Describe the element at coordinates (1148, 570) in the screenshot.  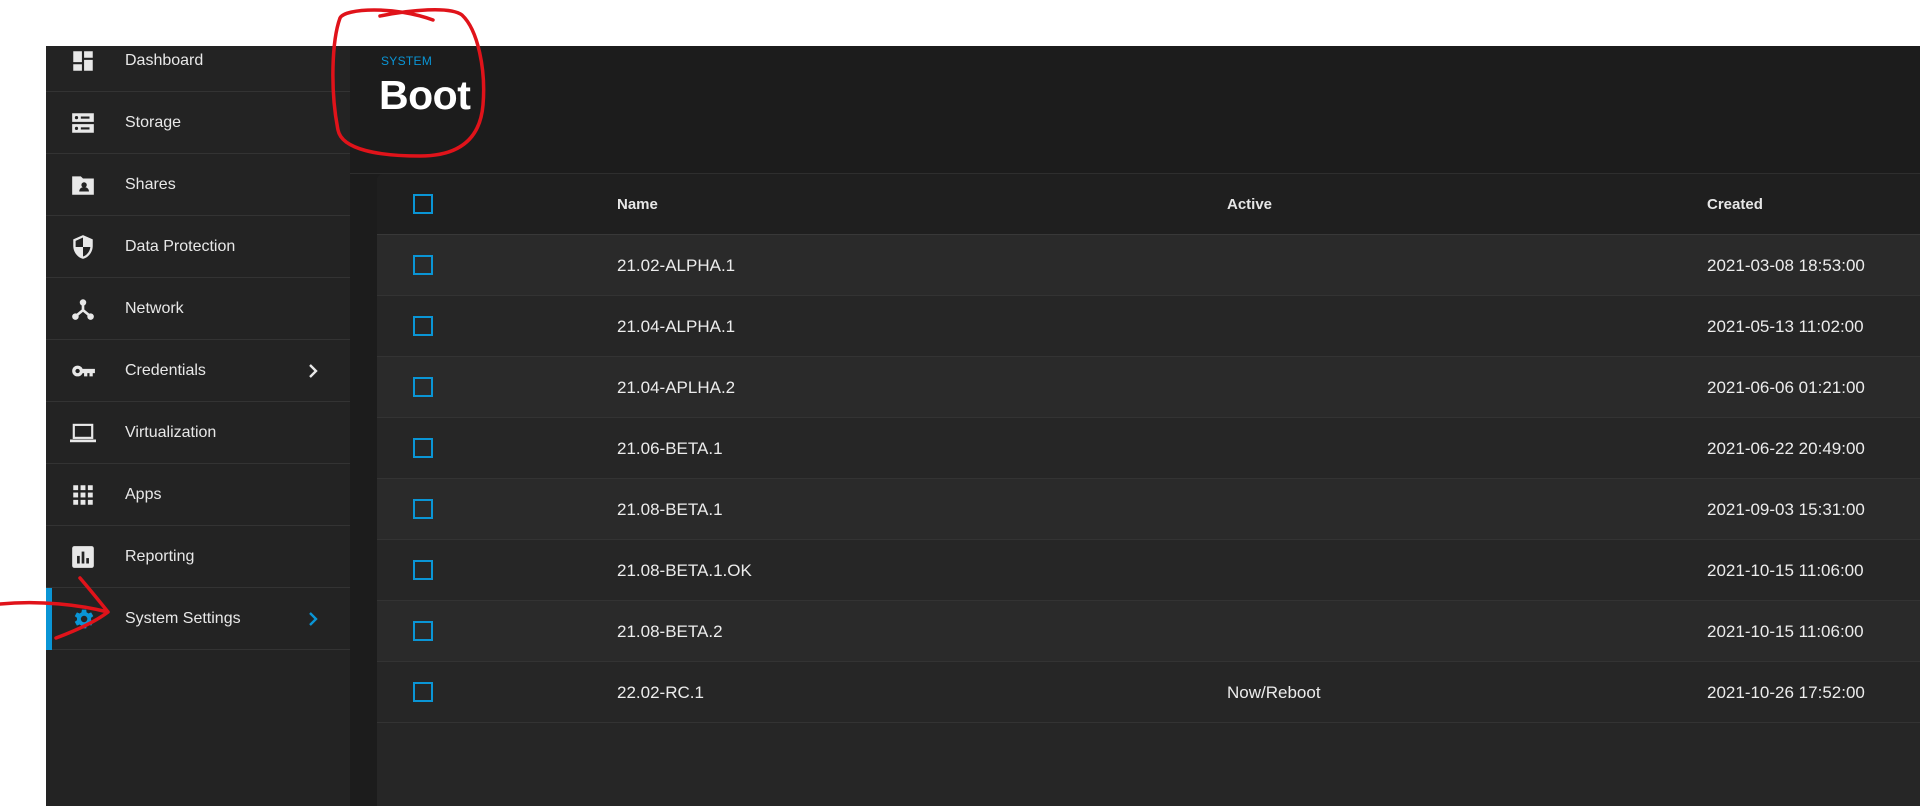
I see `table-row: 21.08-BETA.1.OK 2021-10-15 11:06:00` at that location.